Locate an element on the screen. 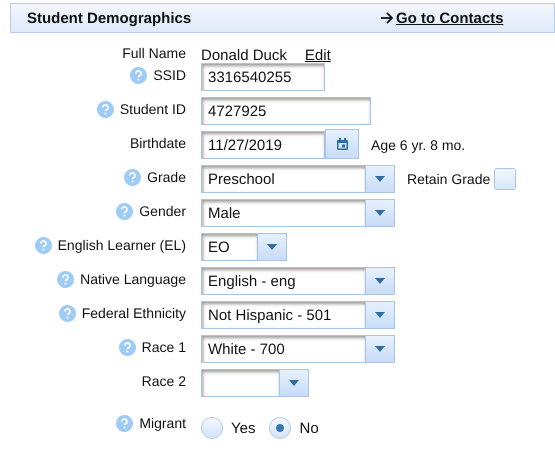  calendar-icon is located at coordinates (342, 144).